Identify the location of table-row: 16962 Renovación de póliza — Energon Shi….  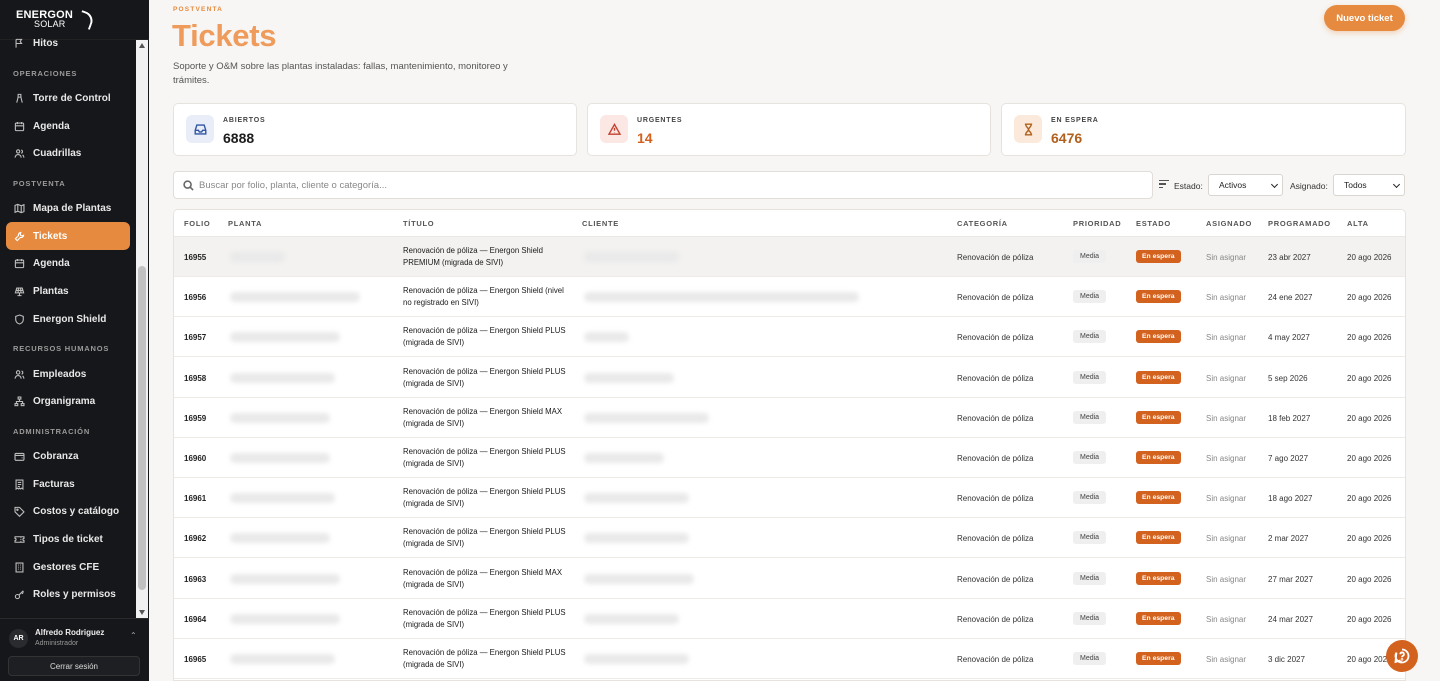
(789, 538).